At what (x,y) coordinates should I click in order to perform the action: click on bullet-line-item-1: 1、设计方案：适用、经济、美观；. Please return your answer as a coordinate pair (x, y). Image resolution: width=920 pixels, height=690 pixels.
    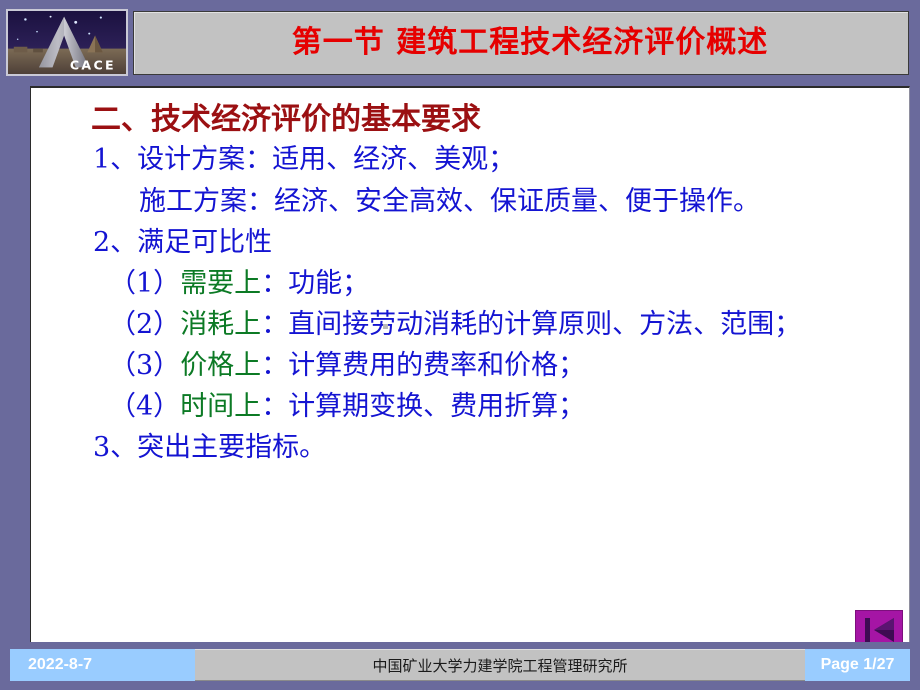
    Looking at the image, I should click on (501, 160).